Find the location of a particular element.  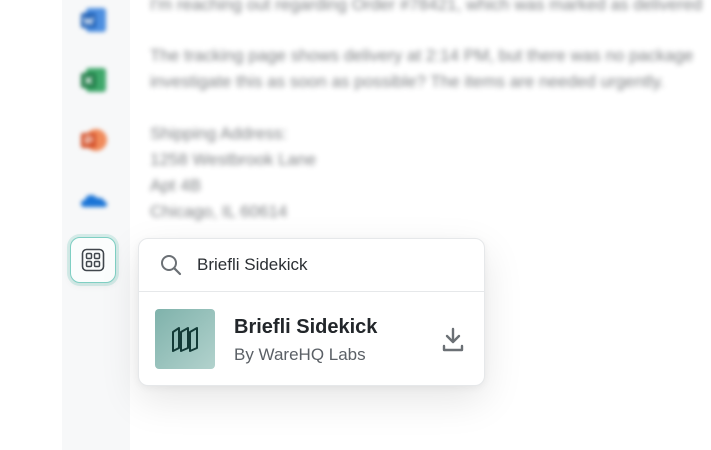

search-icon is located at coordinates (171, 265).